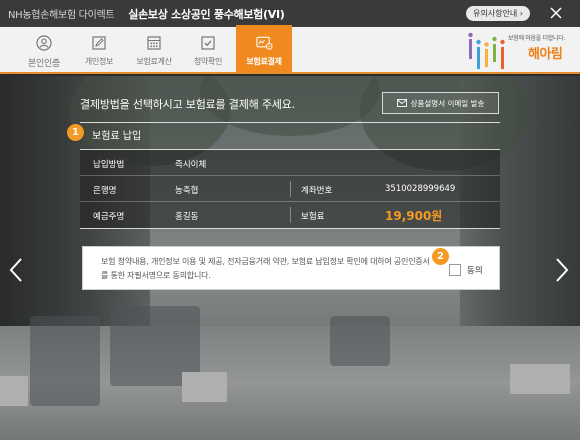  I want to click on close-button, so click(556, 13).